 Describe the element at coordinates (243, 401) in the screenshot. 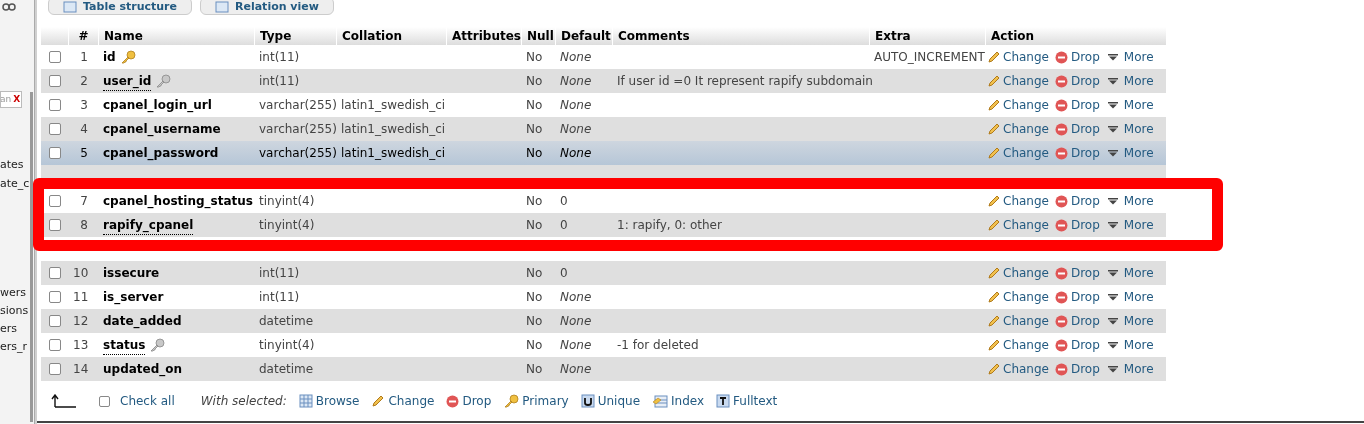

I see `with-selected-label: With selected:` at that location.